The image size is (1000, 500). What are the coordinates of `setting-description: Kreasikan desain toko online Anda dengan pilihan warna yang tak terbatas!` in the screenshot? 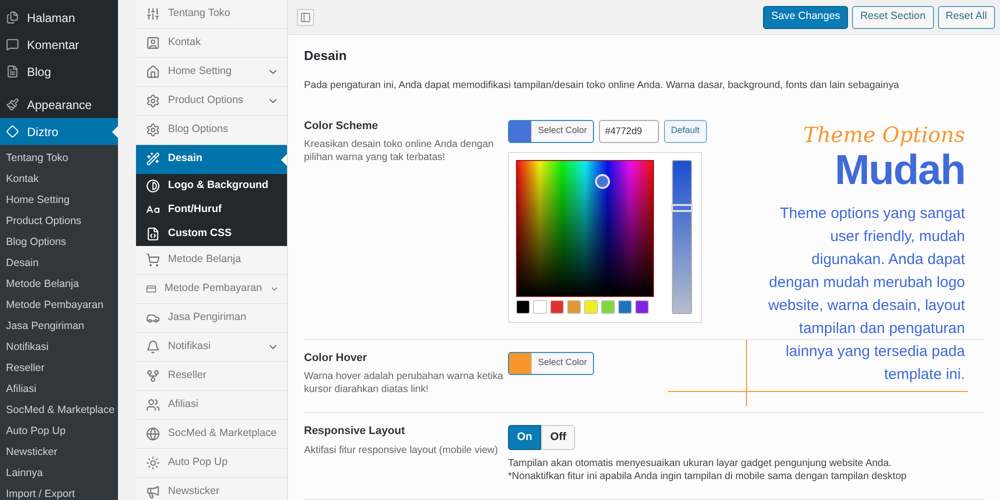 It's located at (399, 151).